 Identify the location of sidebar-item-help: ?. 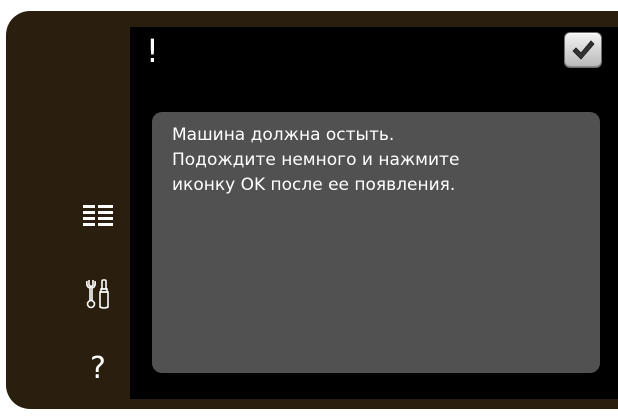
(98, 369).